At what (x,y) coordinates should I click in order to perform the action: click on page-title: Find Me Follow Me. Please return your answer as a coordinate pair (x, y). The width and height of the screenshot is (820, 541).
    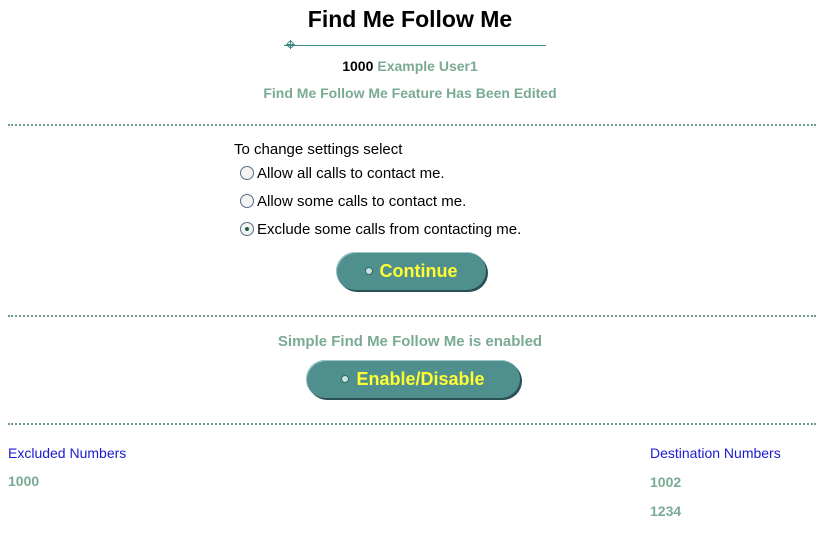
    Looking at the image, I should click on (410, 19).